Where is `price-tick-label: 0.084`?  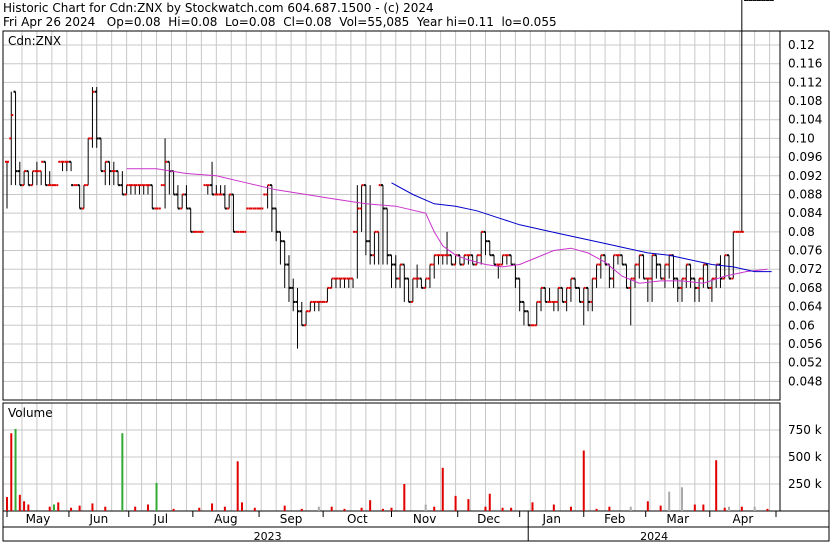
price-tick-label: 0.084 is located at coordinates (805, 213).